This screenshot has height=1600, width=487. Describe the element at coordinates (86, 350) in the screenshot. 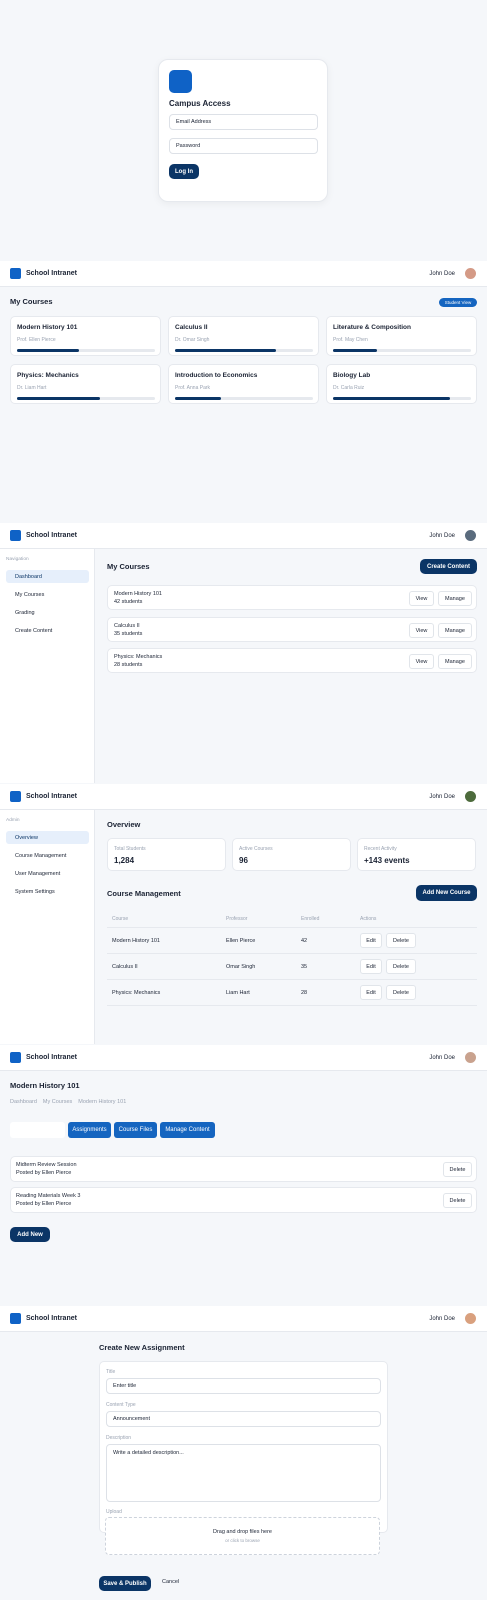

I see `course-progress` at that location.